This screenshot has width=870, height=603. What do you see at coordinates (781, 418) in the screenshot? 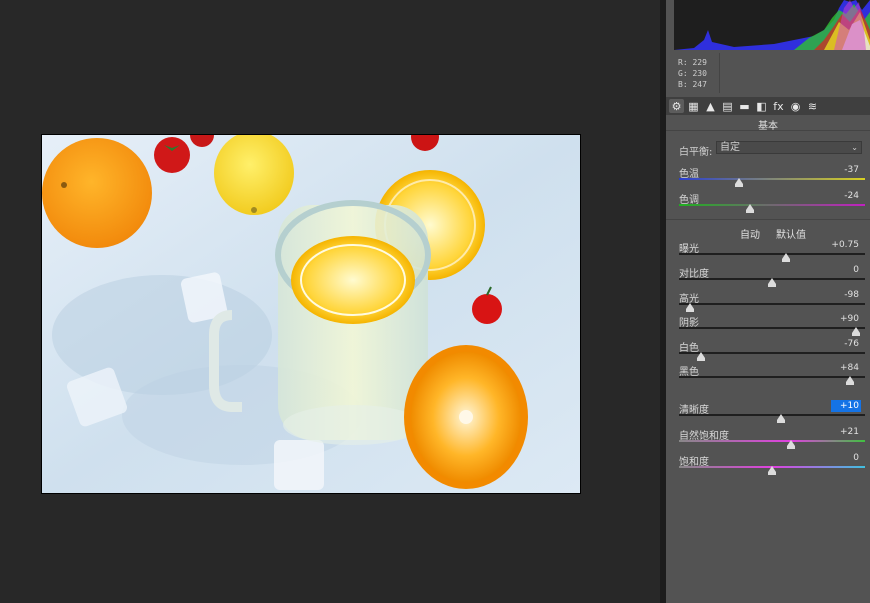
I see `clarity-thumb` at bounding box center [781, 418].